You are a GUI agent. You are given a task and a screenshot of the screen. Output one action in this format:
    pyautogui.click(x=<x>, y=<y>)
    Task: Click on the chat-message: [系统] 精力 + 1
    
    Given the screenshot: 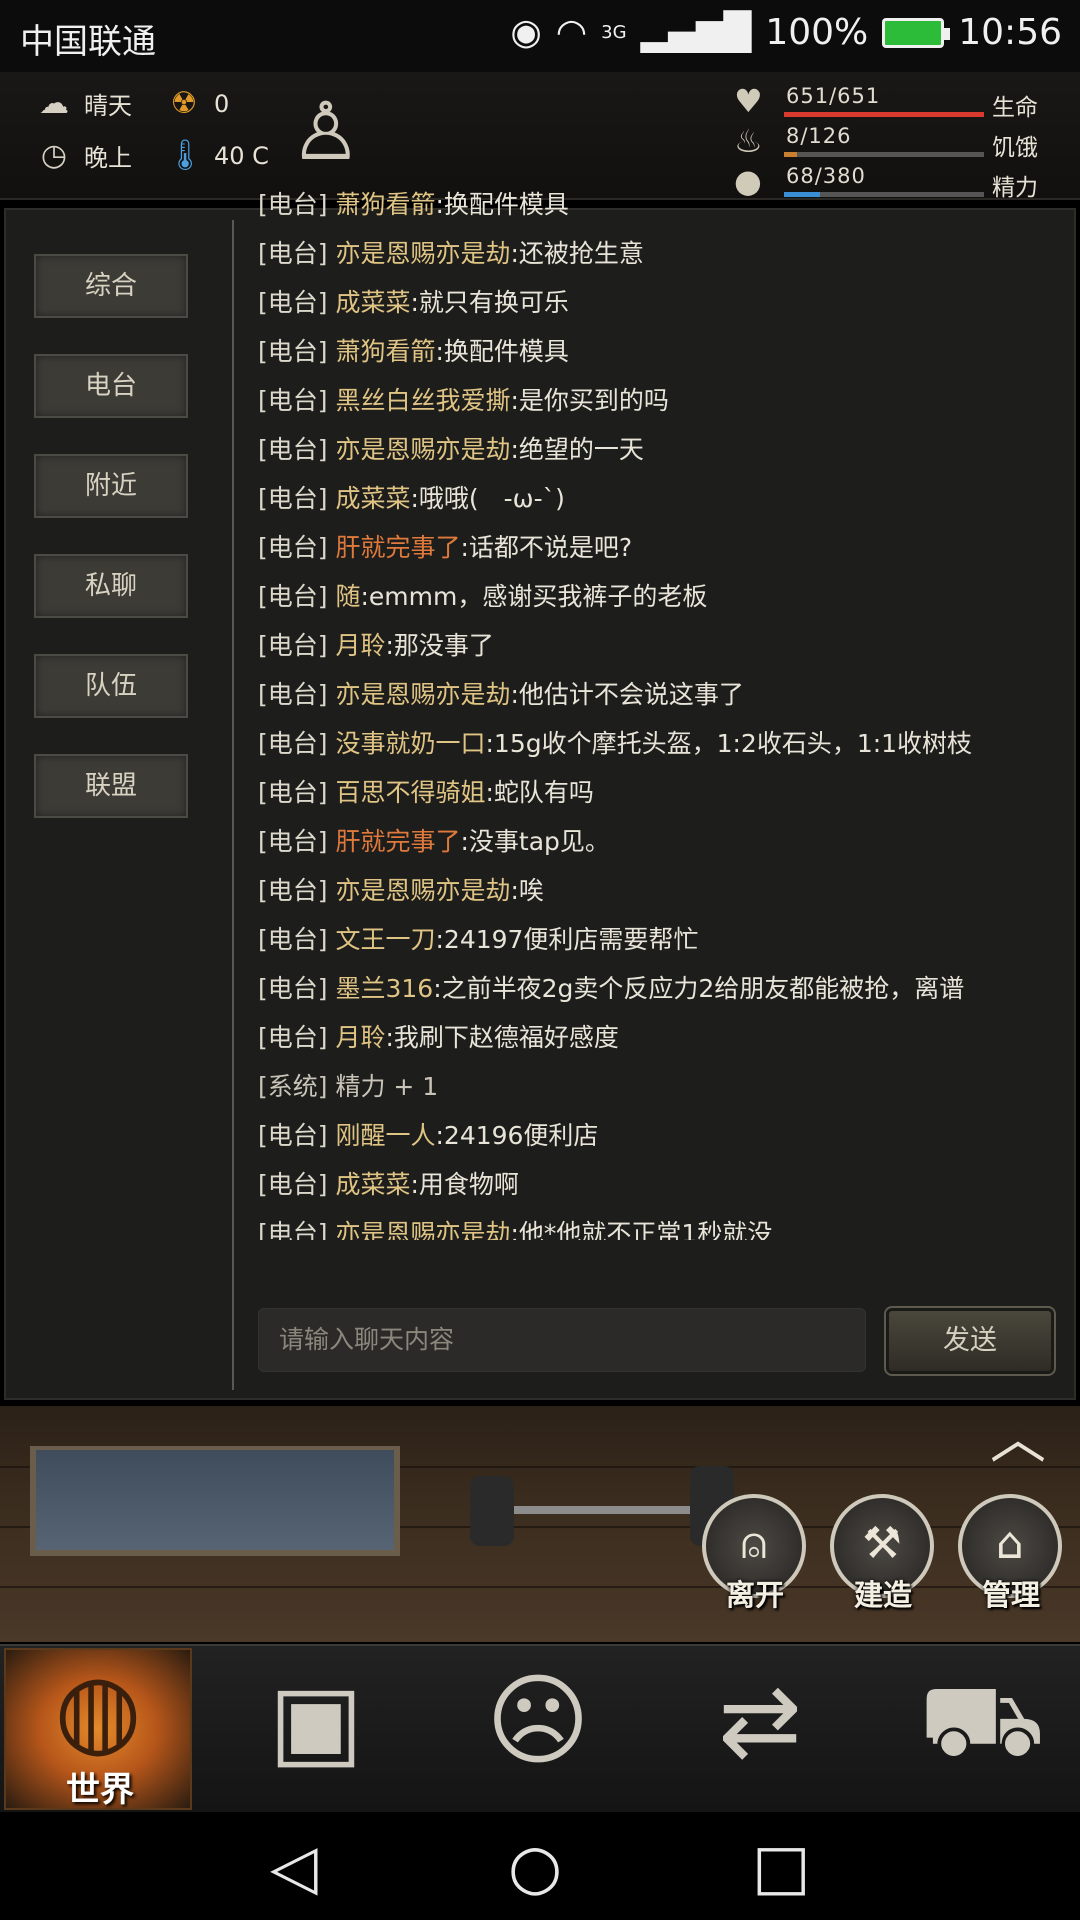 What is the action you would take?
    pyautogui.click(x=663, y=1086)
    